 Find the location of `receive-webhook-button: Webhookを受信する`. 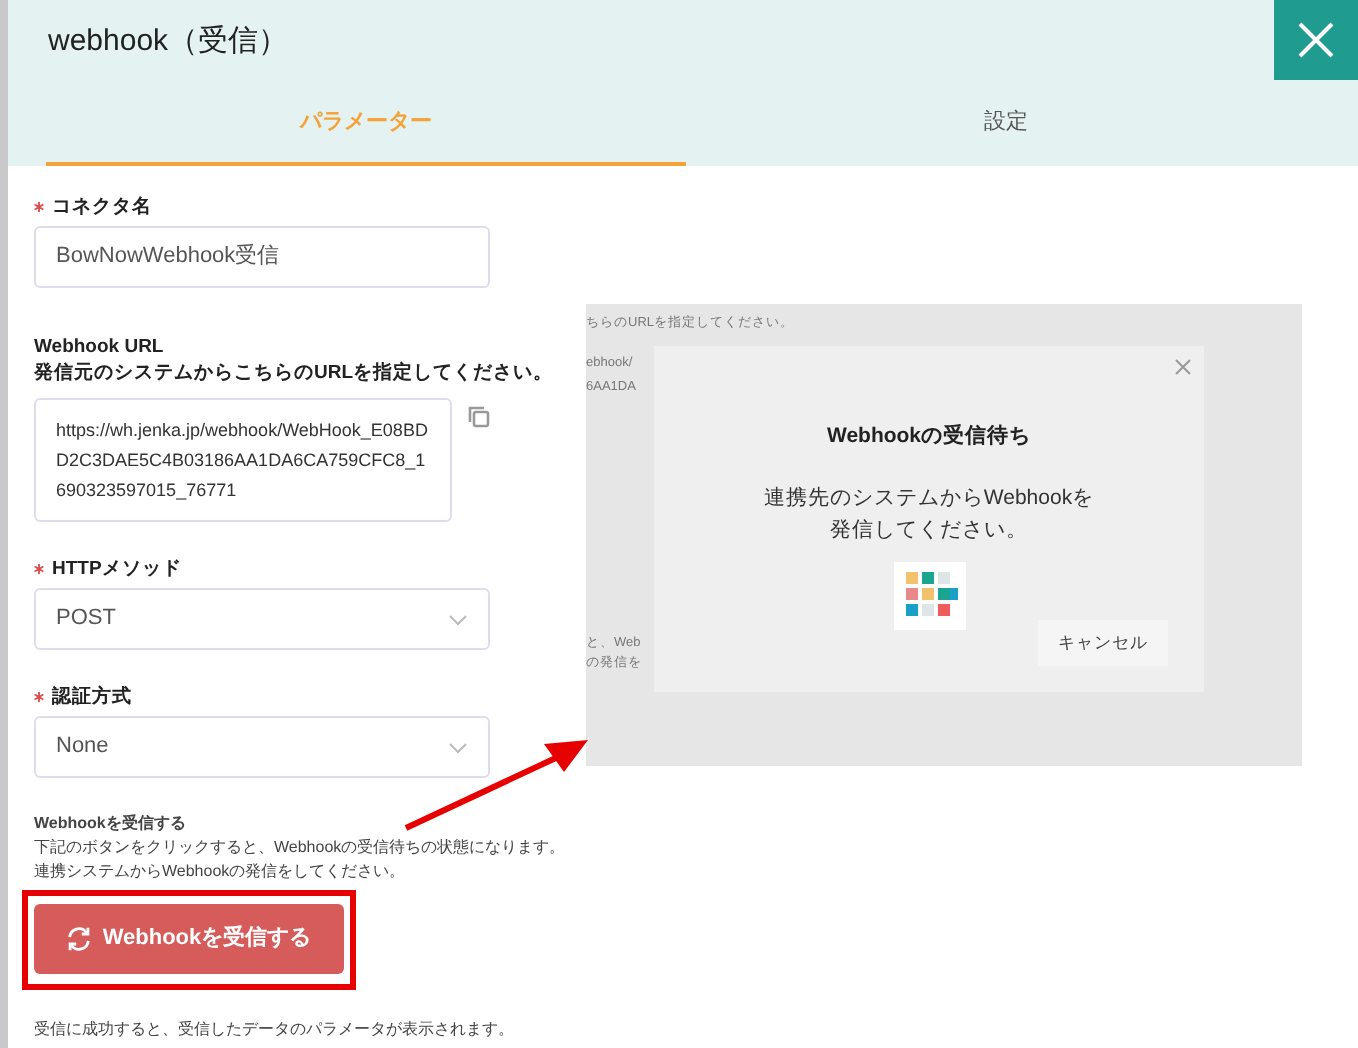

receive-webhook-button: Webhookを受信する is located at coordinates (189, 939).